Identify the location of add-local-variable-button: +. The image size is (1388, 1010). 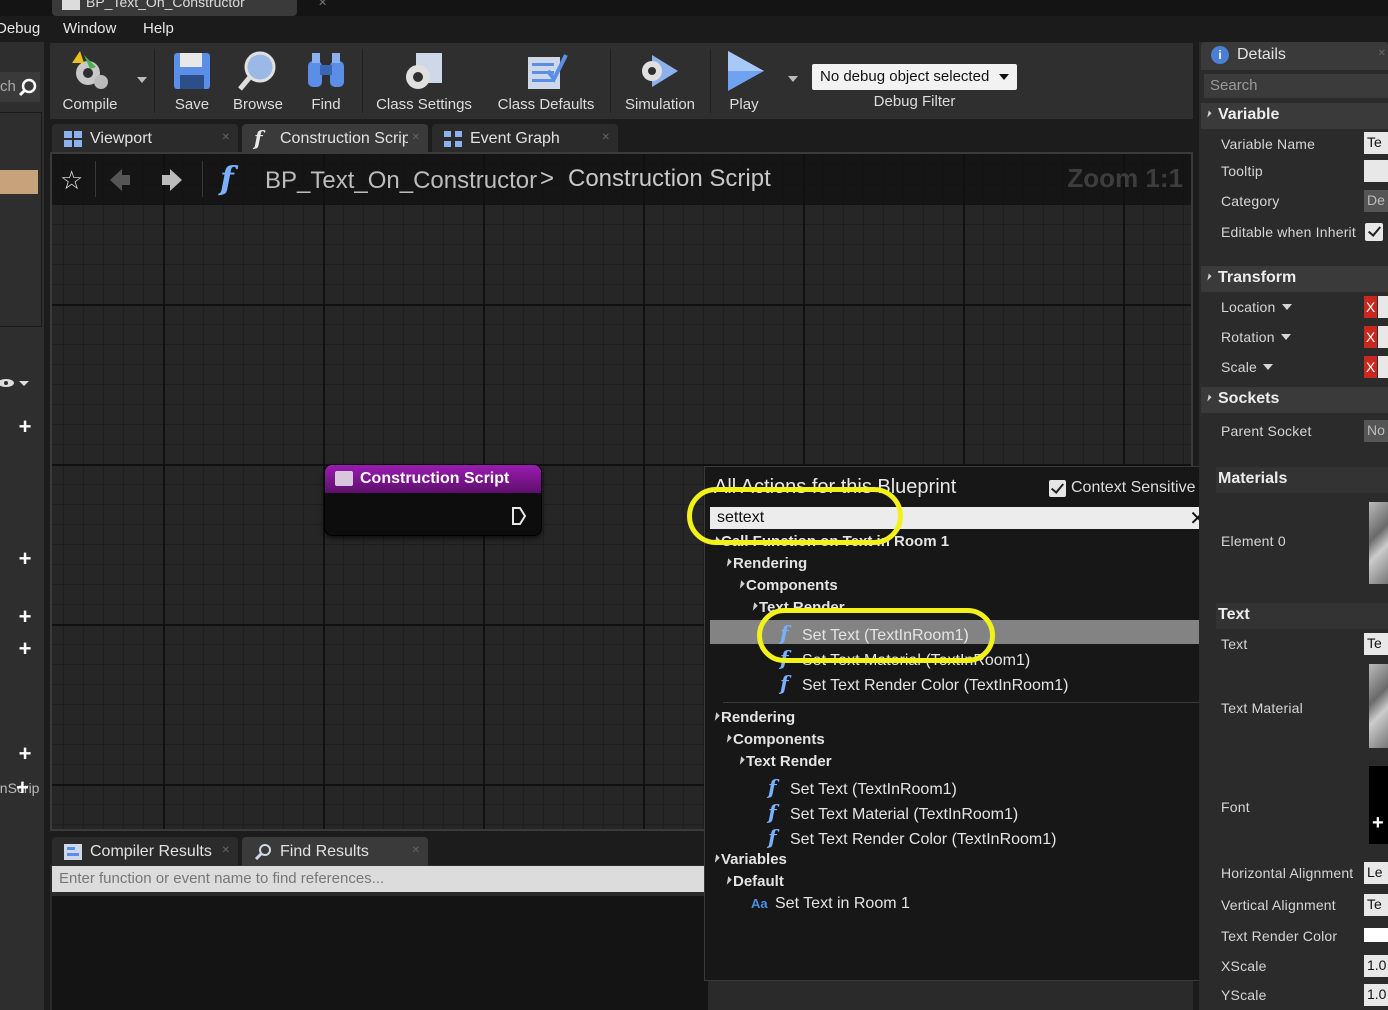
(22, 788).